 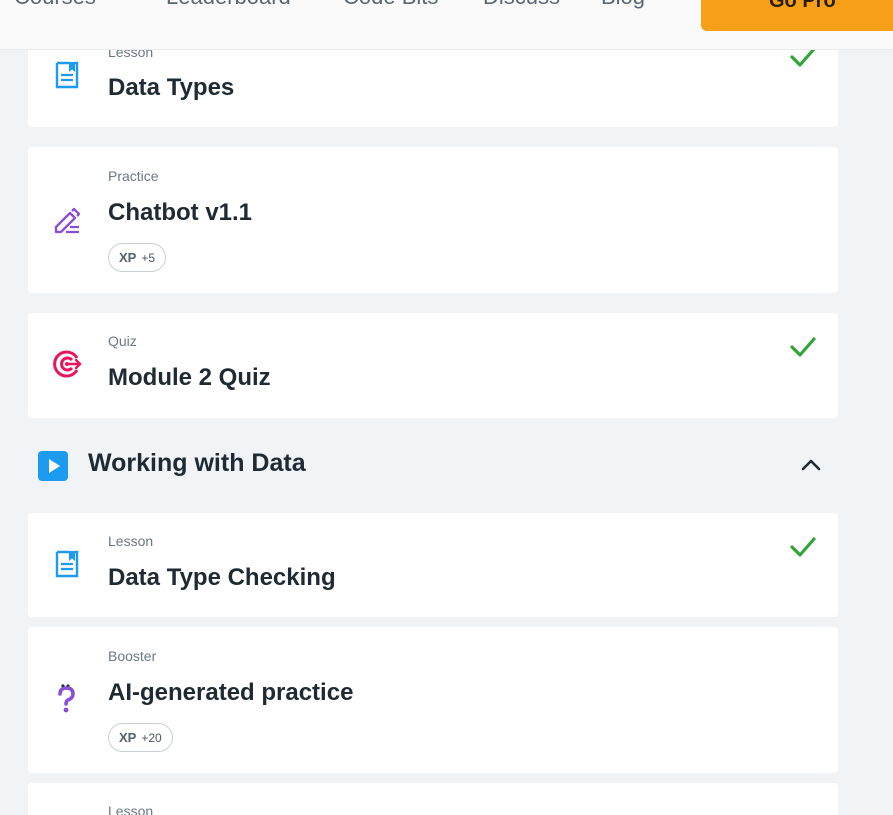 What do you see at coordinates (122, 341) in the screenshot?
I see `card-type: Quiz` at bounding box center [122, 341].